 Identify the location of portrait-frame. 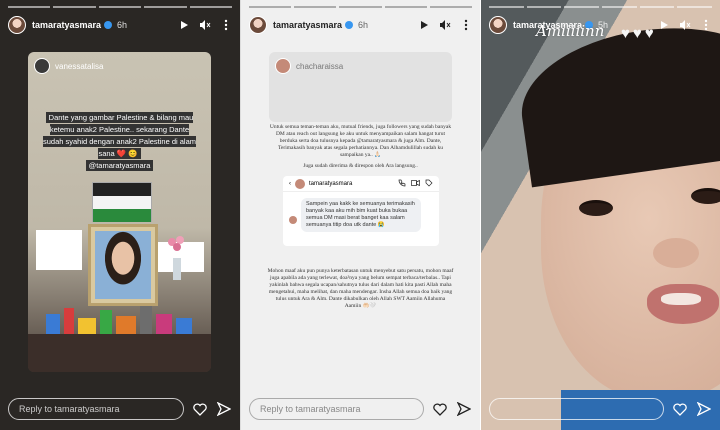
(123, 265).